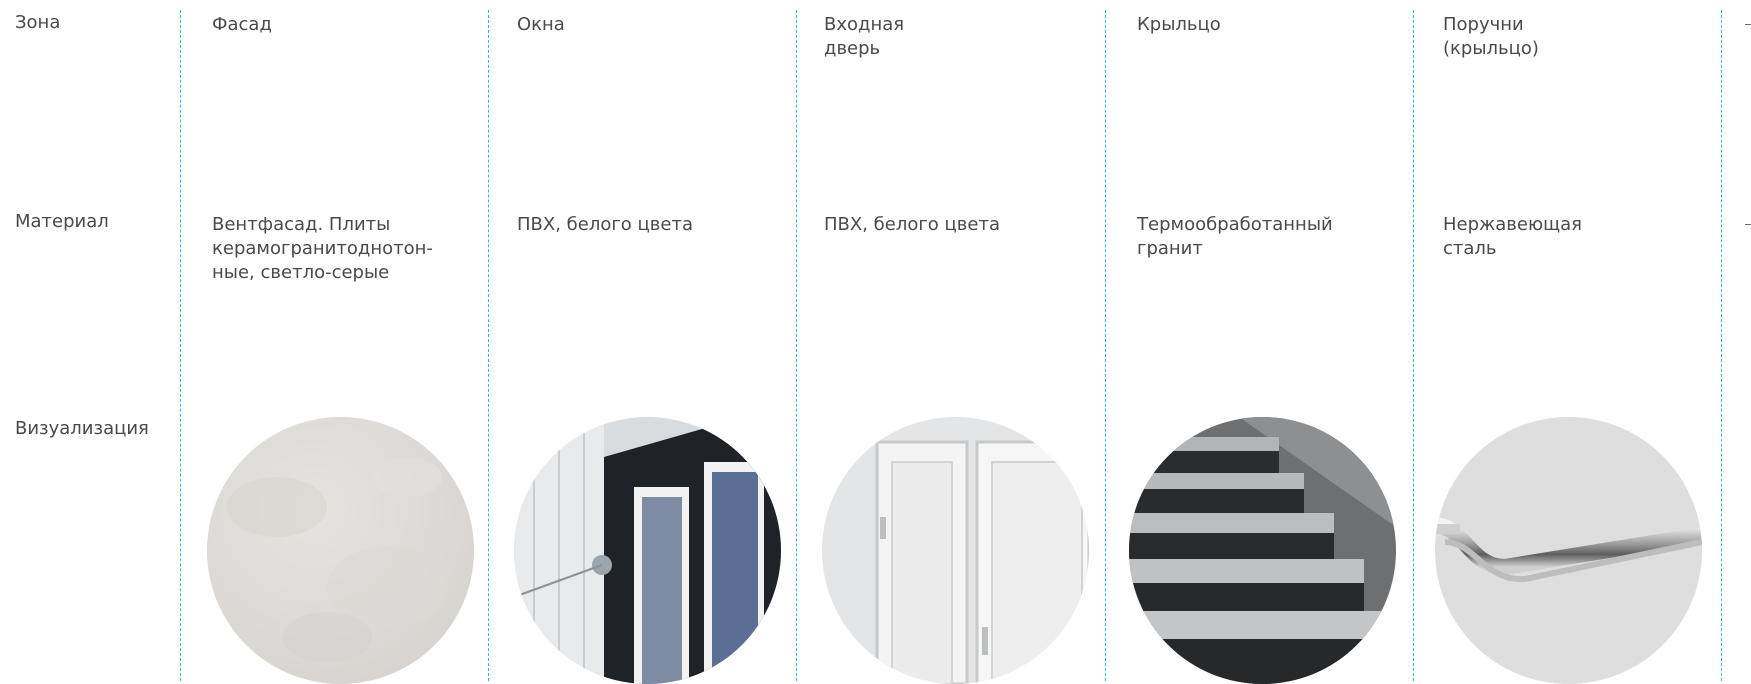 This screenshot has height=684, width=1751. Describe the element at coordinates (1568, 550) in the screenshot. I see `steel-handrail-swatch` at that location.